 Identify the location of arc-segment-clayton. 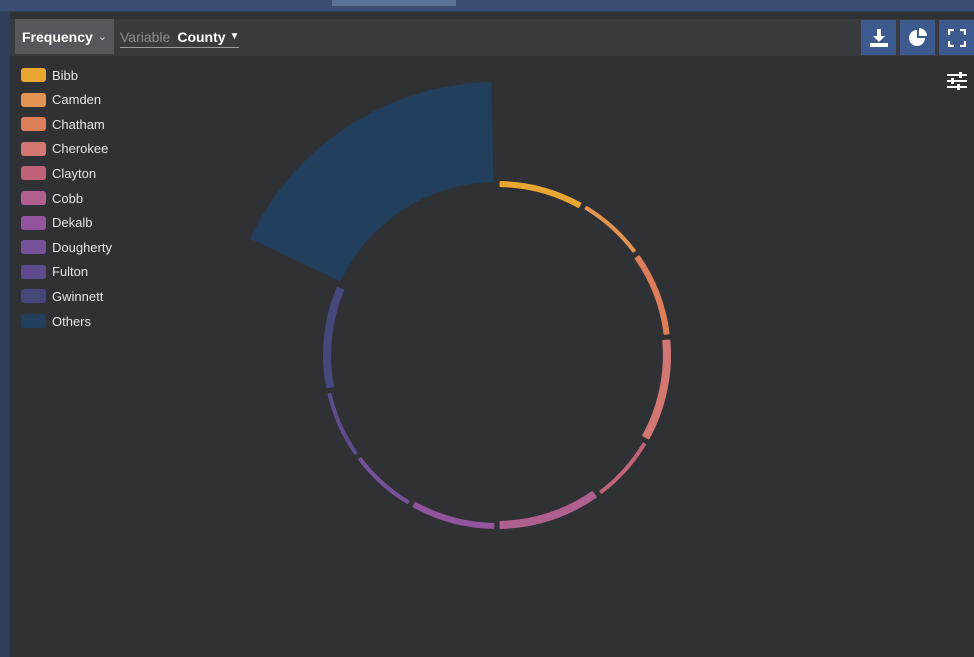
(622, 468).